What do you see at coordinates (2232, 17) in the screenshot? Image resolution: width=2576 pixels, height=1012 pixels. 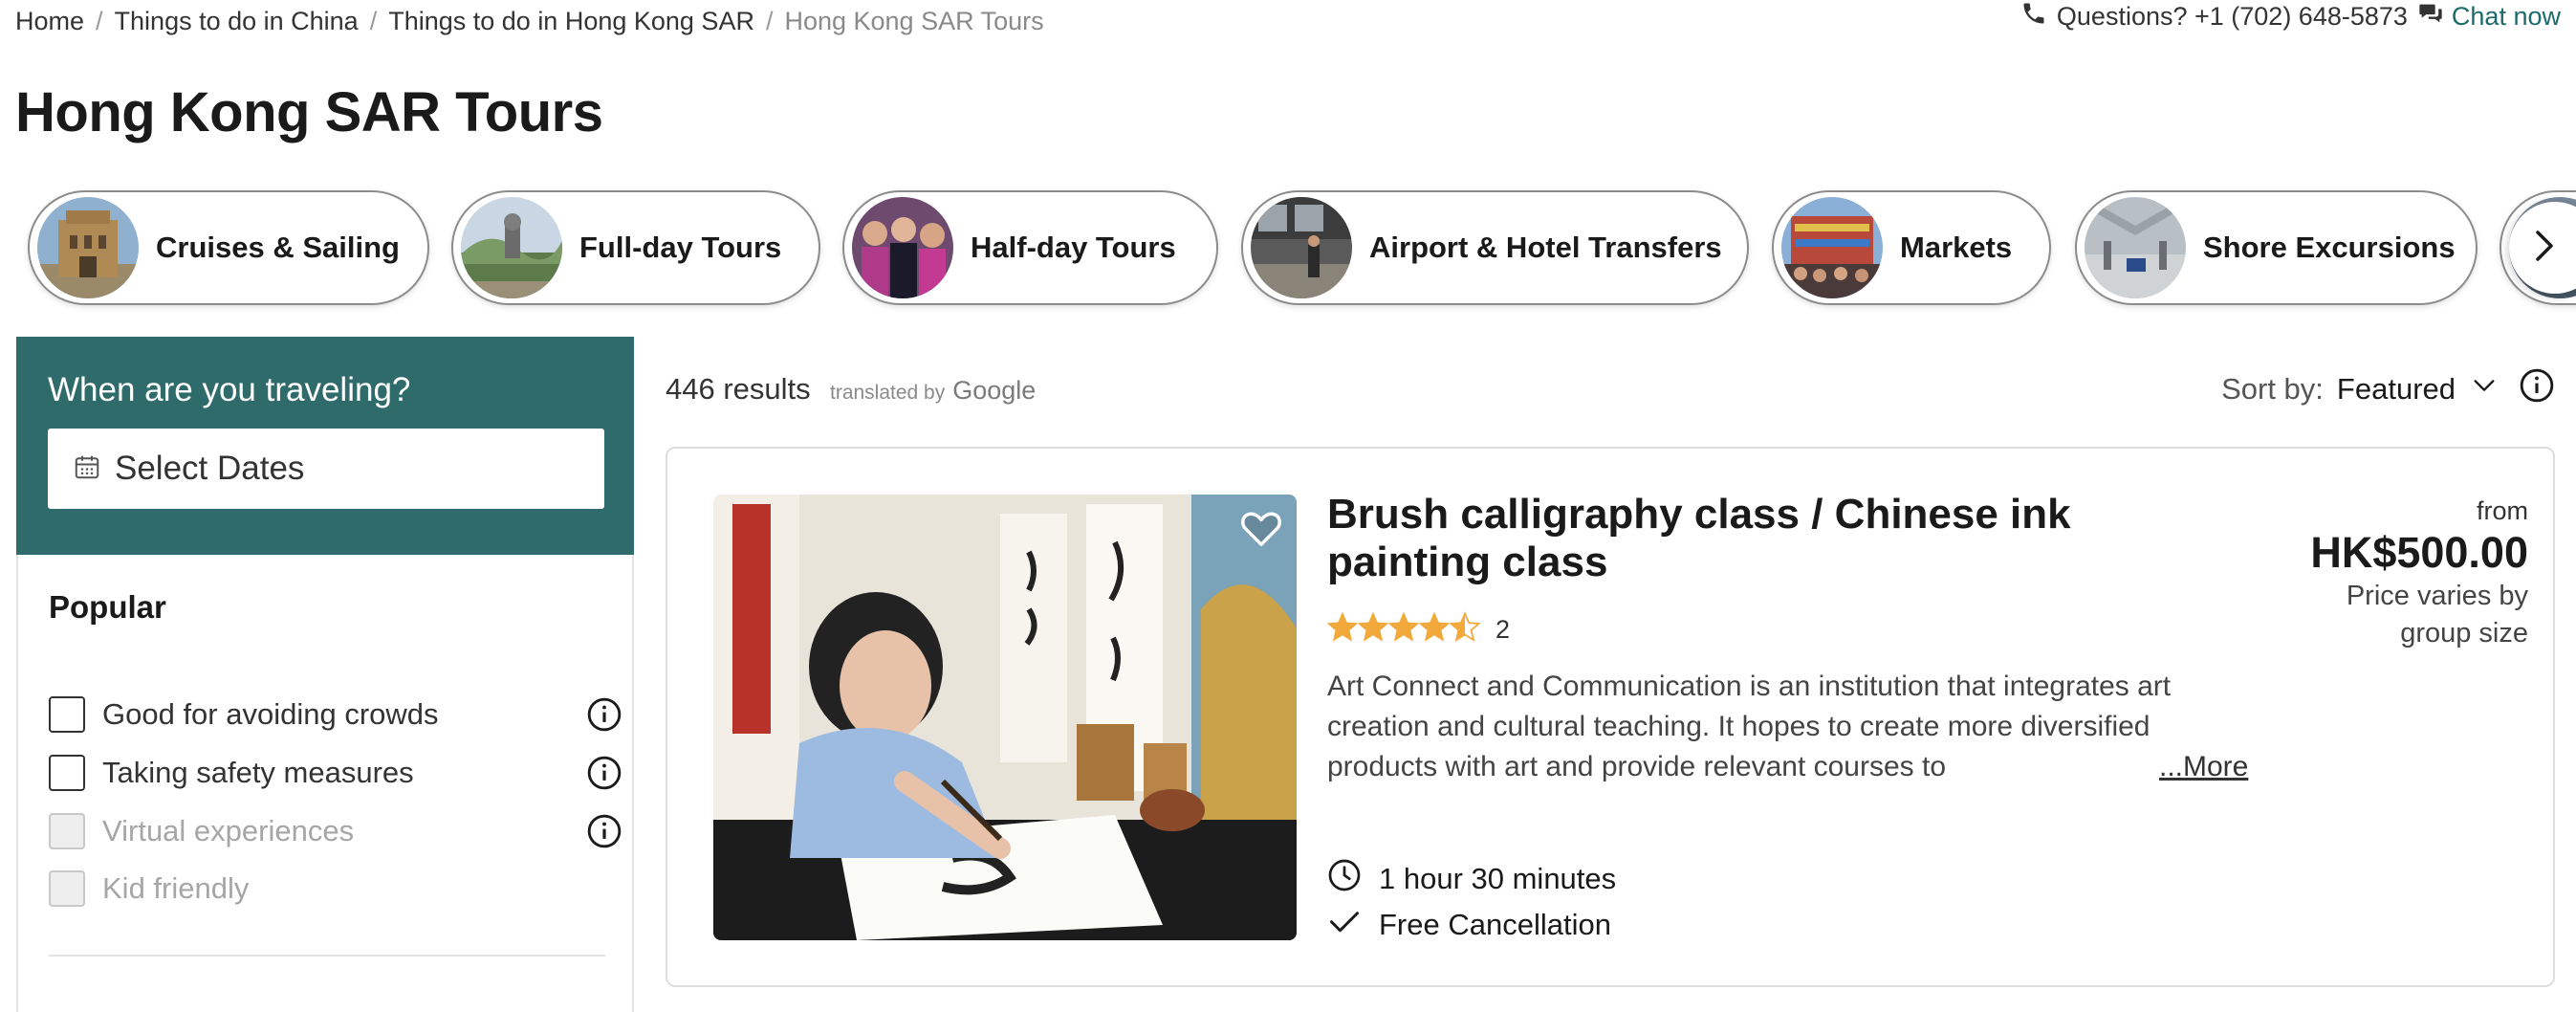 I see `questions-phone: Questions? +1 (702) 648-5873` at bounding box center [2232, 17].